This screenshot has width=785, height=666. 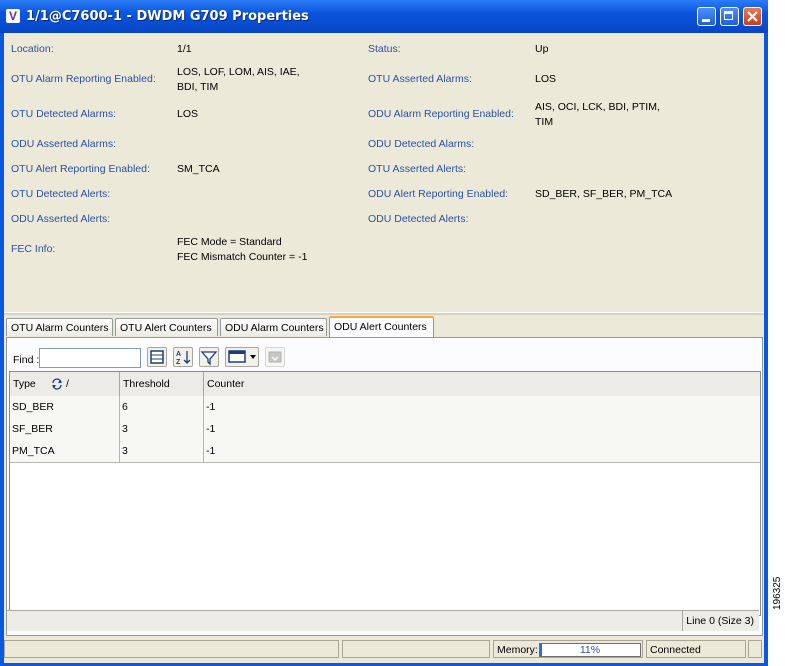 What do you see at coordinates (65, 384) in the screenshot?
I see `column-header-type: Type /` at bounding box center [65, 384].